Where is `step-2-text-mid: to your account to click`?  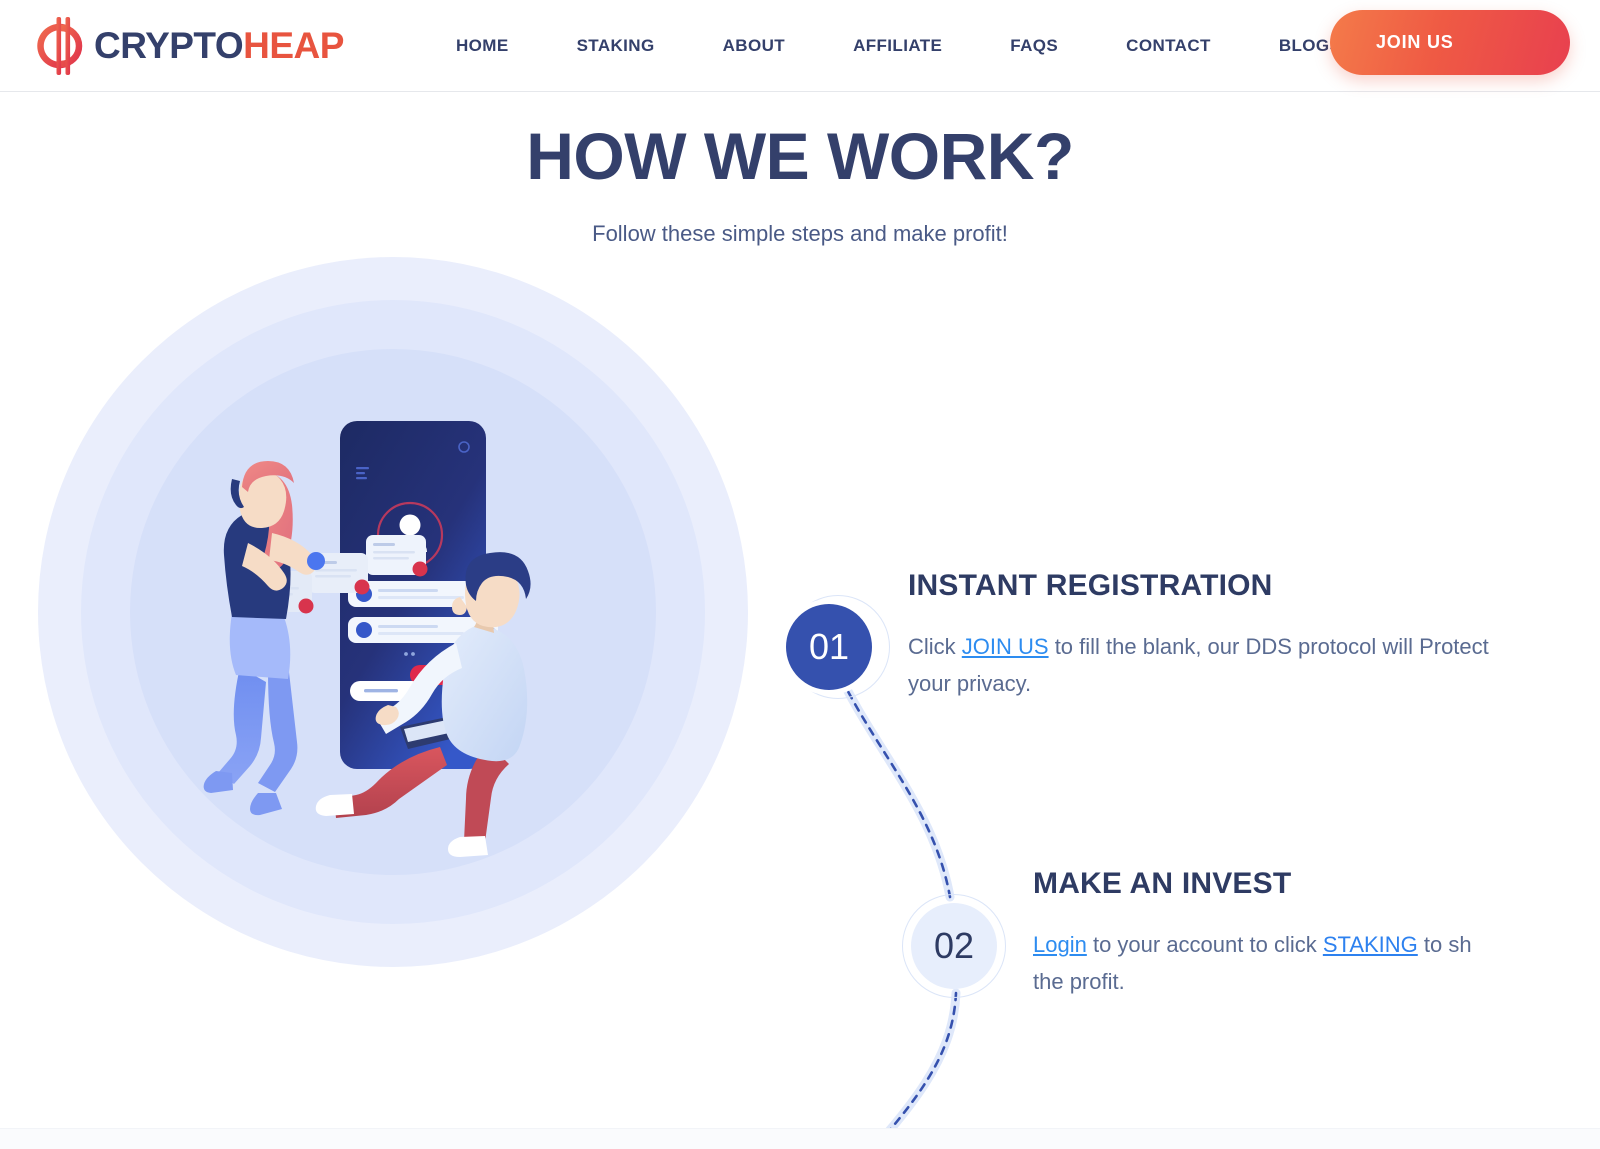
step-2-text-mid: to your account to click is located at coordinates (1204, 945).